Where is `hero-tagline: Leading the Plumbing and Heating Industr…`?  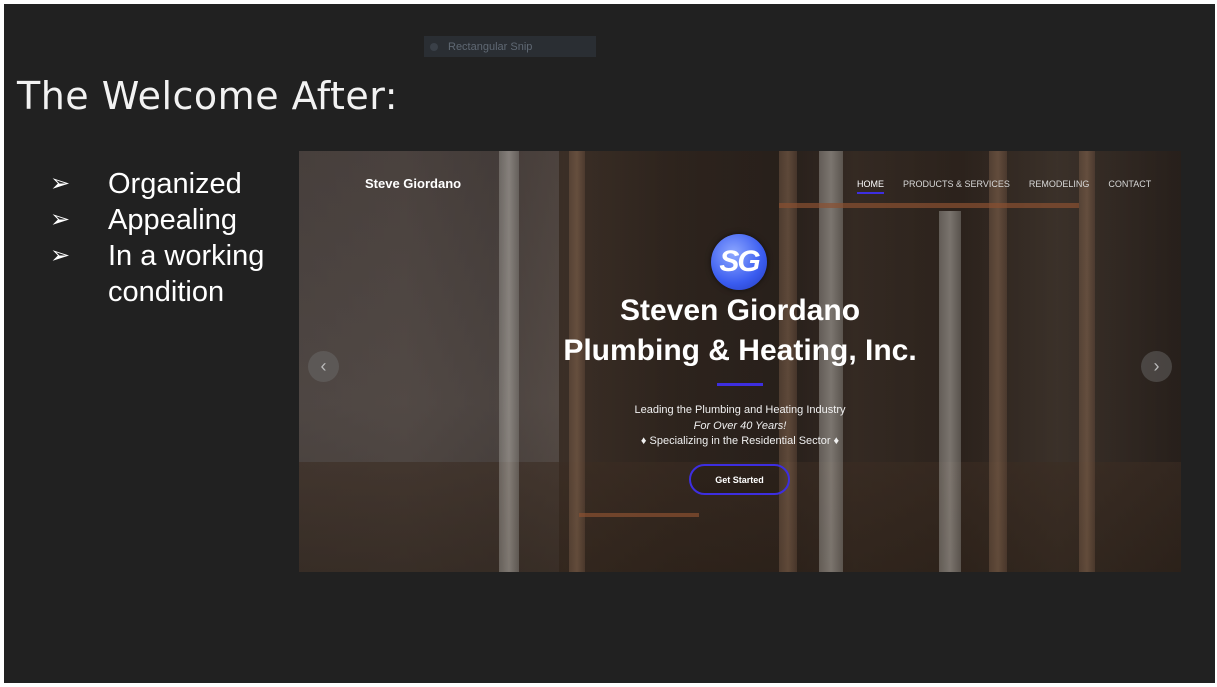
hero-tagline: Leading the Plumbing and Heating Industr… is located at coordinates (740, 426).